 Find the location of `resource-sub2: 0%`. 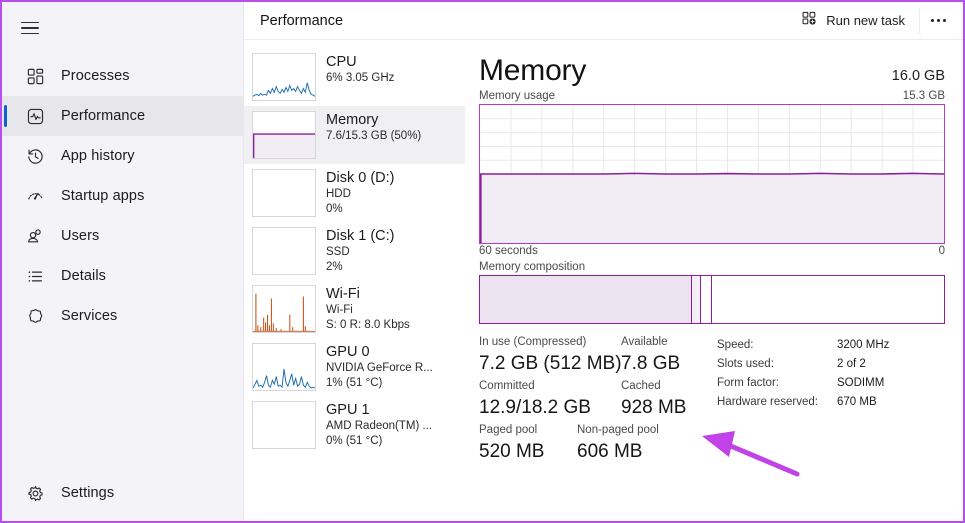

resource-sub2: 0% is located at coordinates (334, 208).